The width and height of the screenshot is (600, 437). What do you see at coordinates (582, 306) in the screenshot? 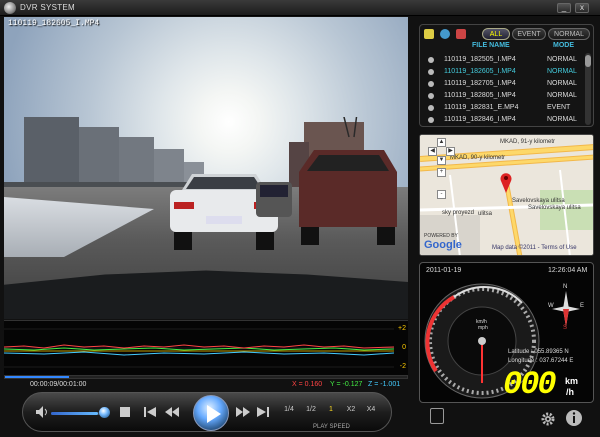
I see `compass-e: E` at bounding box center [582, 306].